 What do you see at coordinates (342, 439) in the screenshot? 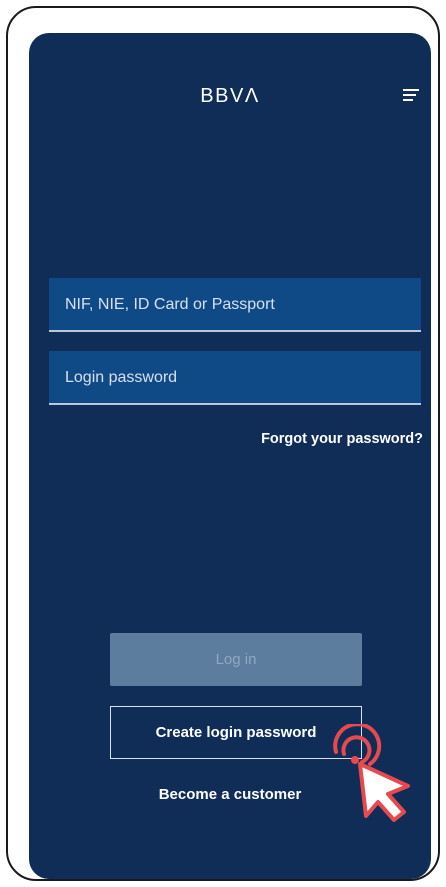
I see `forgot-password-link: Forgot your password?` at bounding box center [342, 439].